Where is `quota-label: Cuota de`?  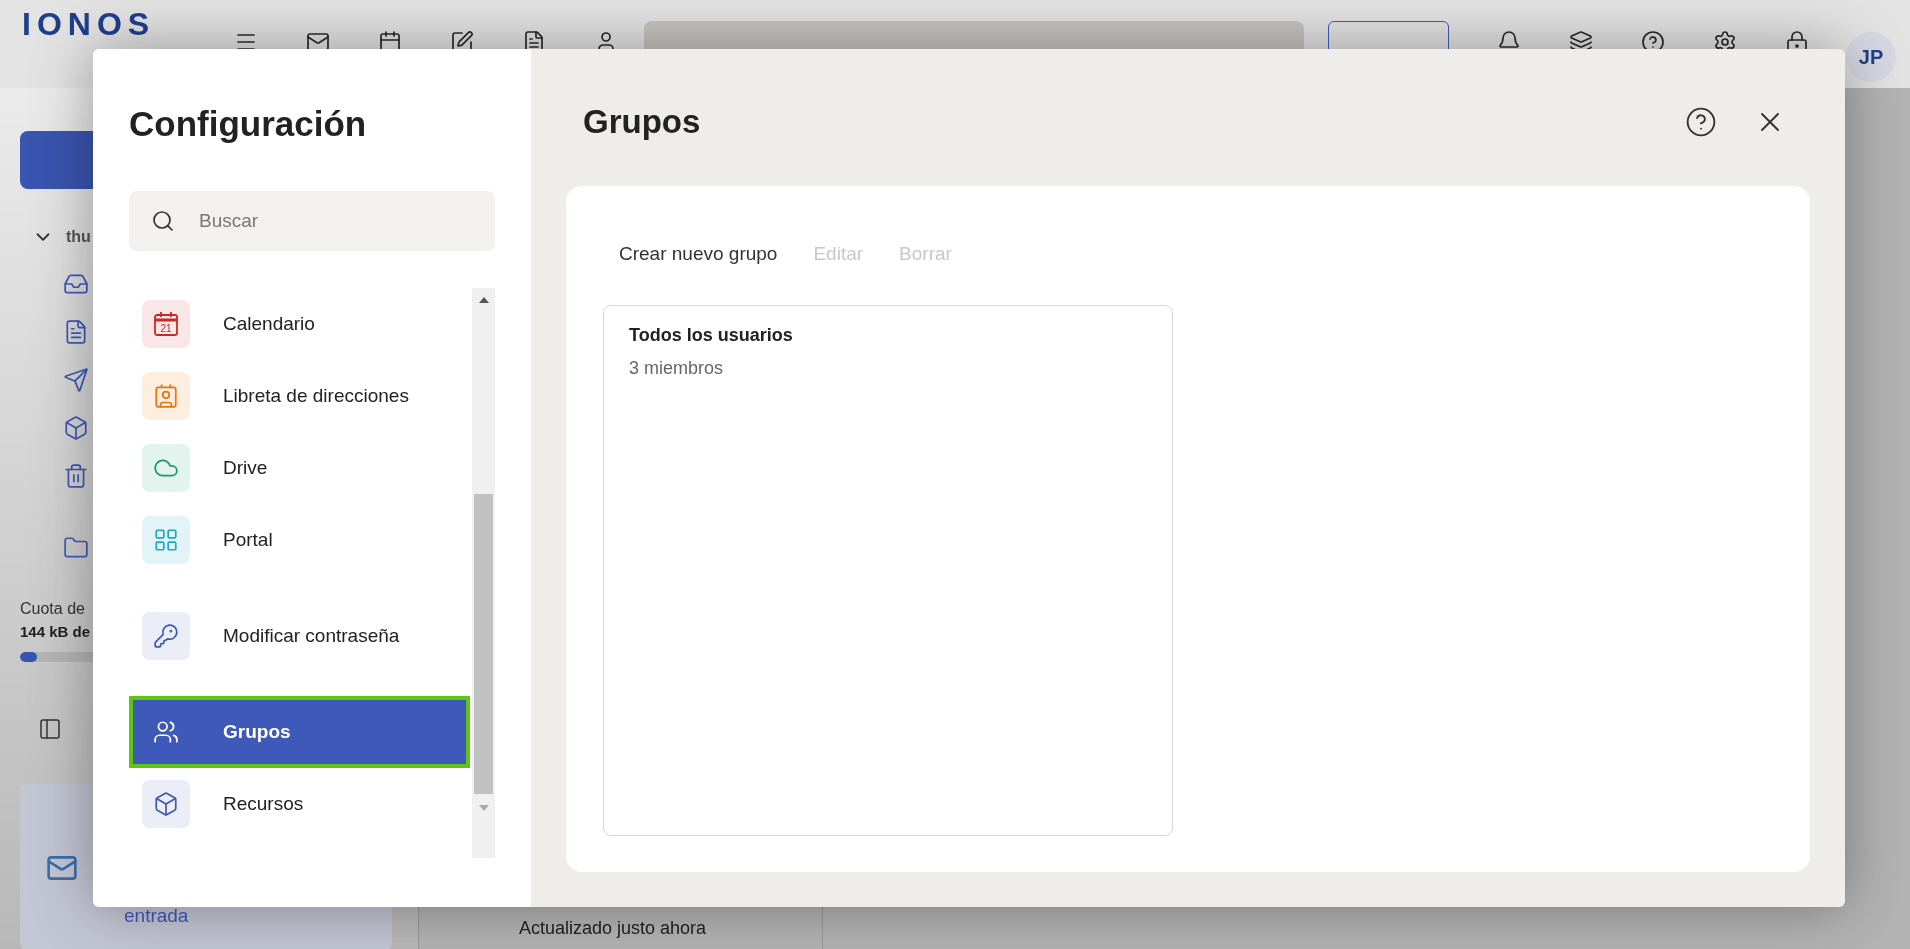
quota-label: Cuota de is located at coordinates (52, 609).